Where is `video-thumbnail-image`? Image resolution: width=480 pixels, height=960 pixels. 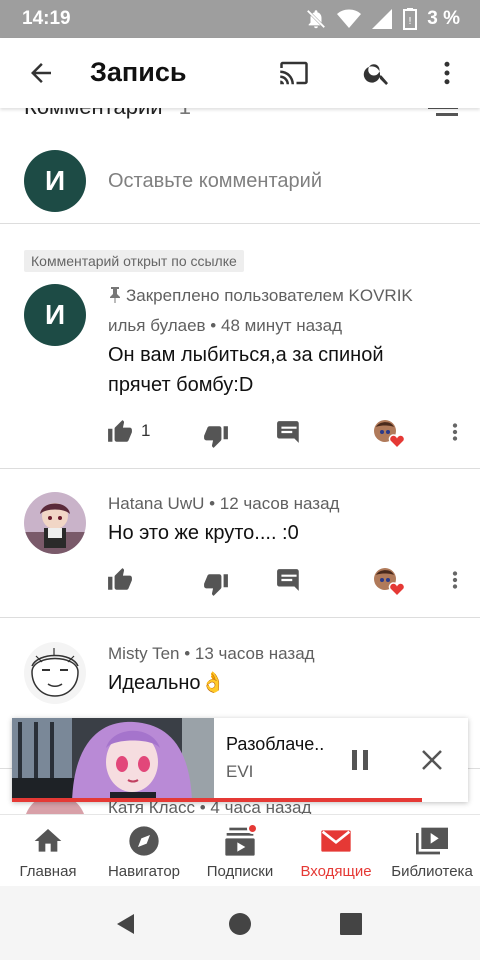
video-thumbnail-image is located at coordinates (113, 760).